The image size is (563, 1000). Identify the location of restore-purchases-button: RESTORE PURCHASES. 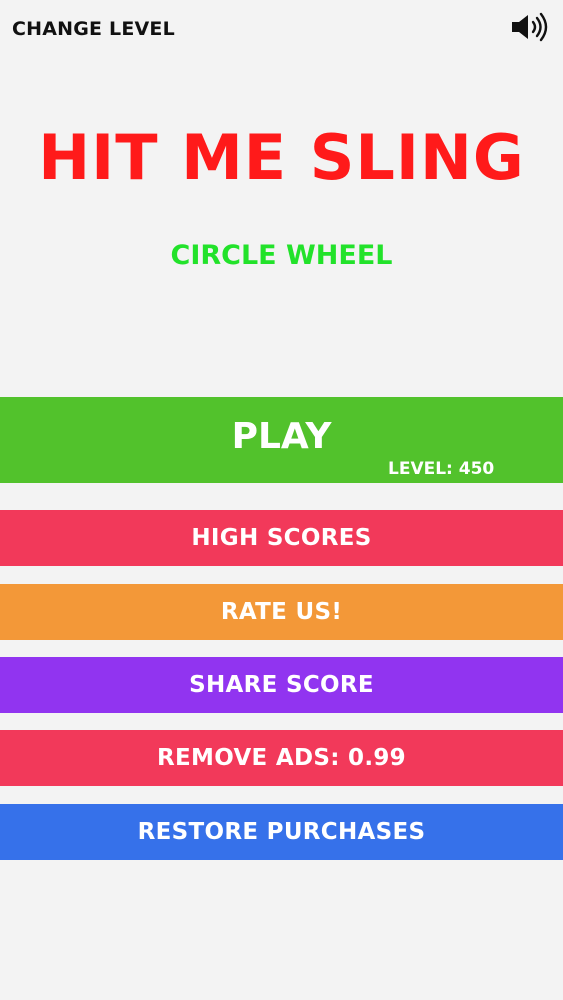
(281, 832).